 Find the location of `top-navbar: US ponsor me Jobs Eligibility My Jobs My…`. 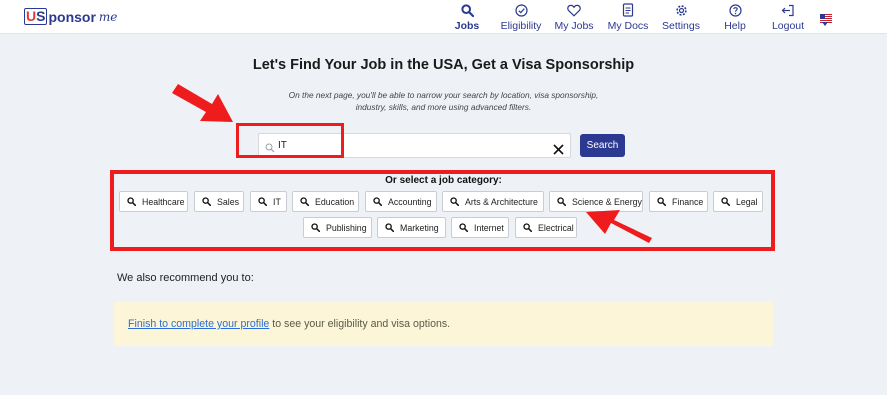

top-navbar: US ponsor me Jobs Eligibility My Jobs My… is located at coordinates (443, 17).